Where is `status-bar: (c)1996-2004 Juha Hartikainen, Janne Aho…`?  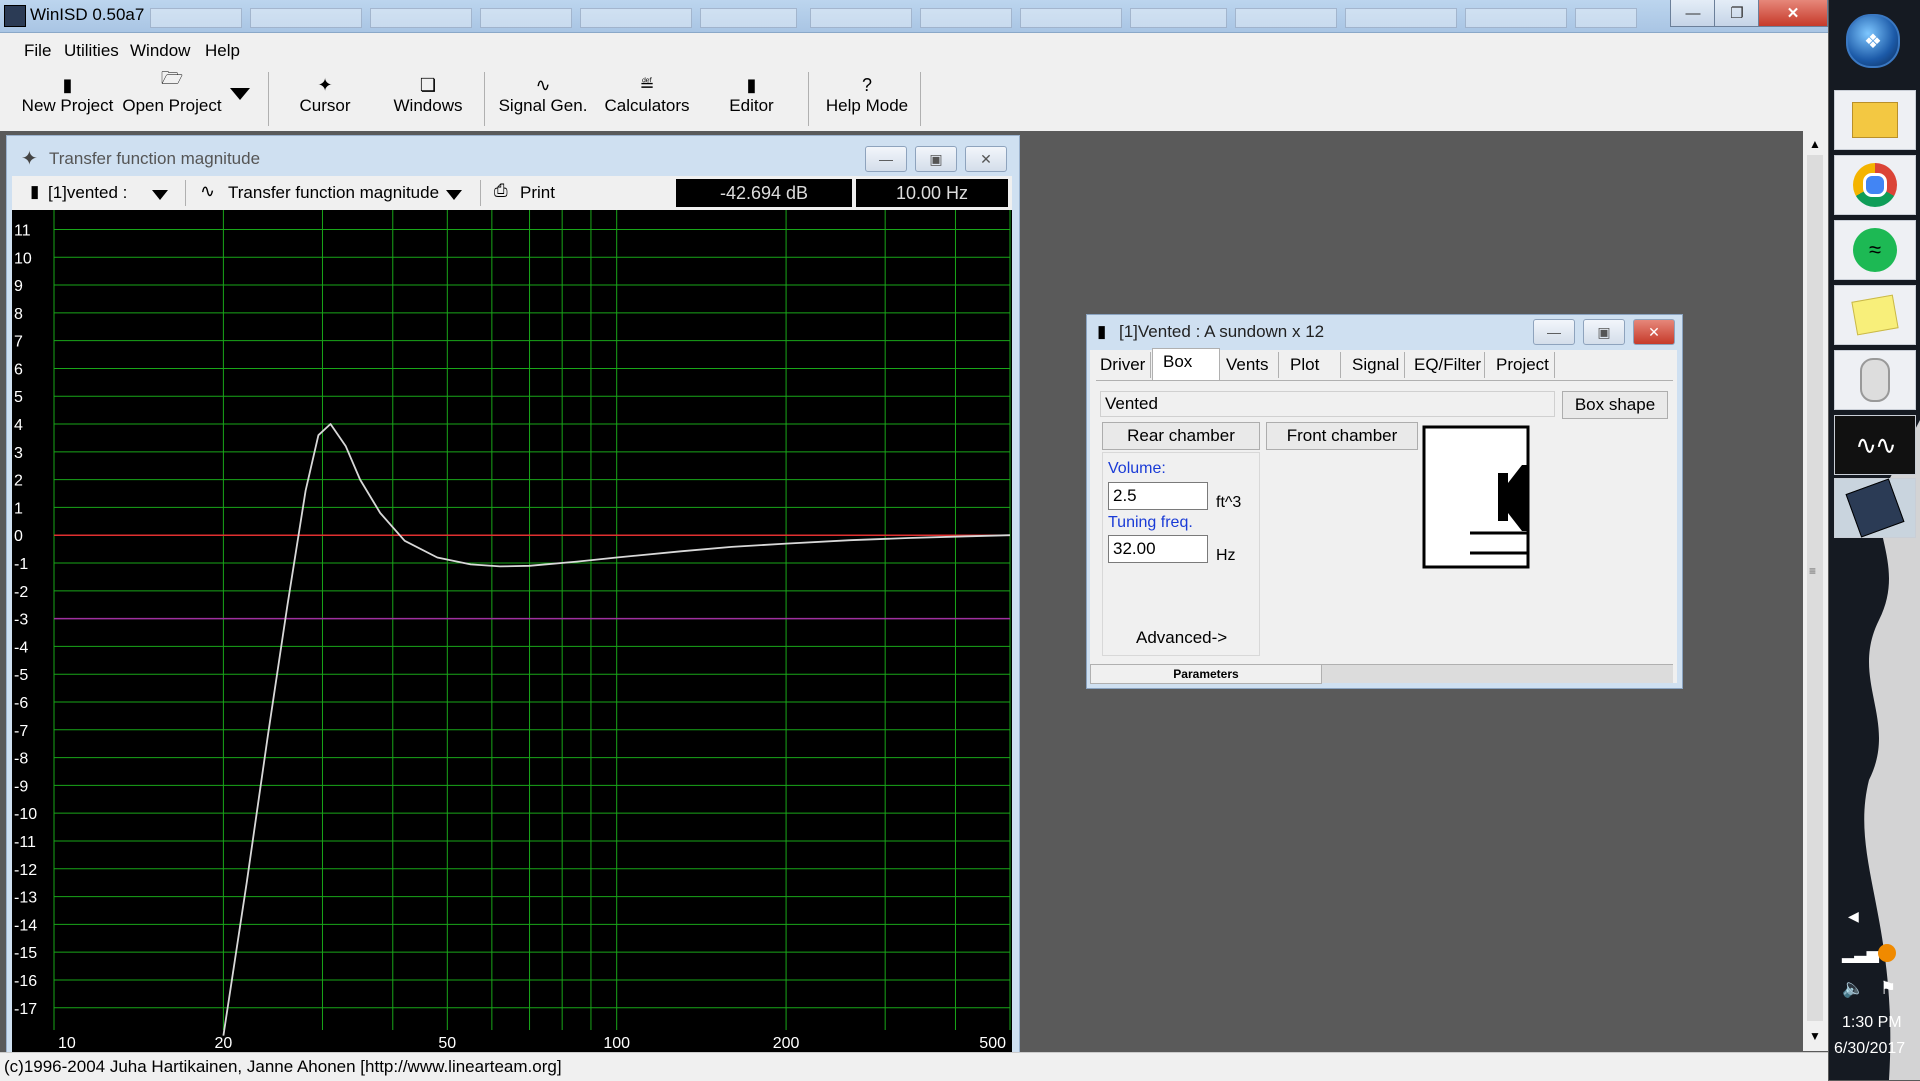 status-bar: (c)1996-2004 Juha Hartikainen, Janne Aho… is located at coordinates (914, 1066).